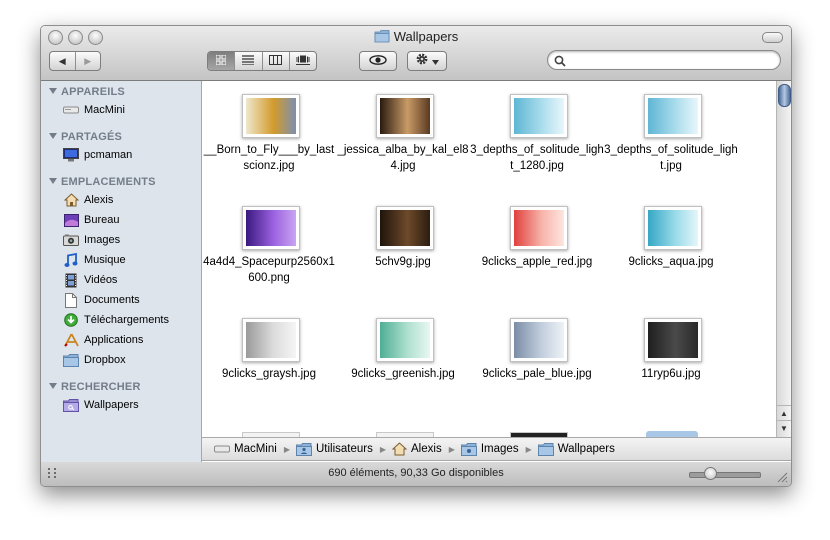 The height and width of the screenshot is (540, 830). I want to click on path-crumb-images: Images, so click(489, 449).